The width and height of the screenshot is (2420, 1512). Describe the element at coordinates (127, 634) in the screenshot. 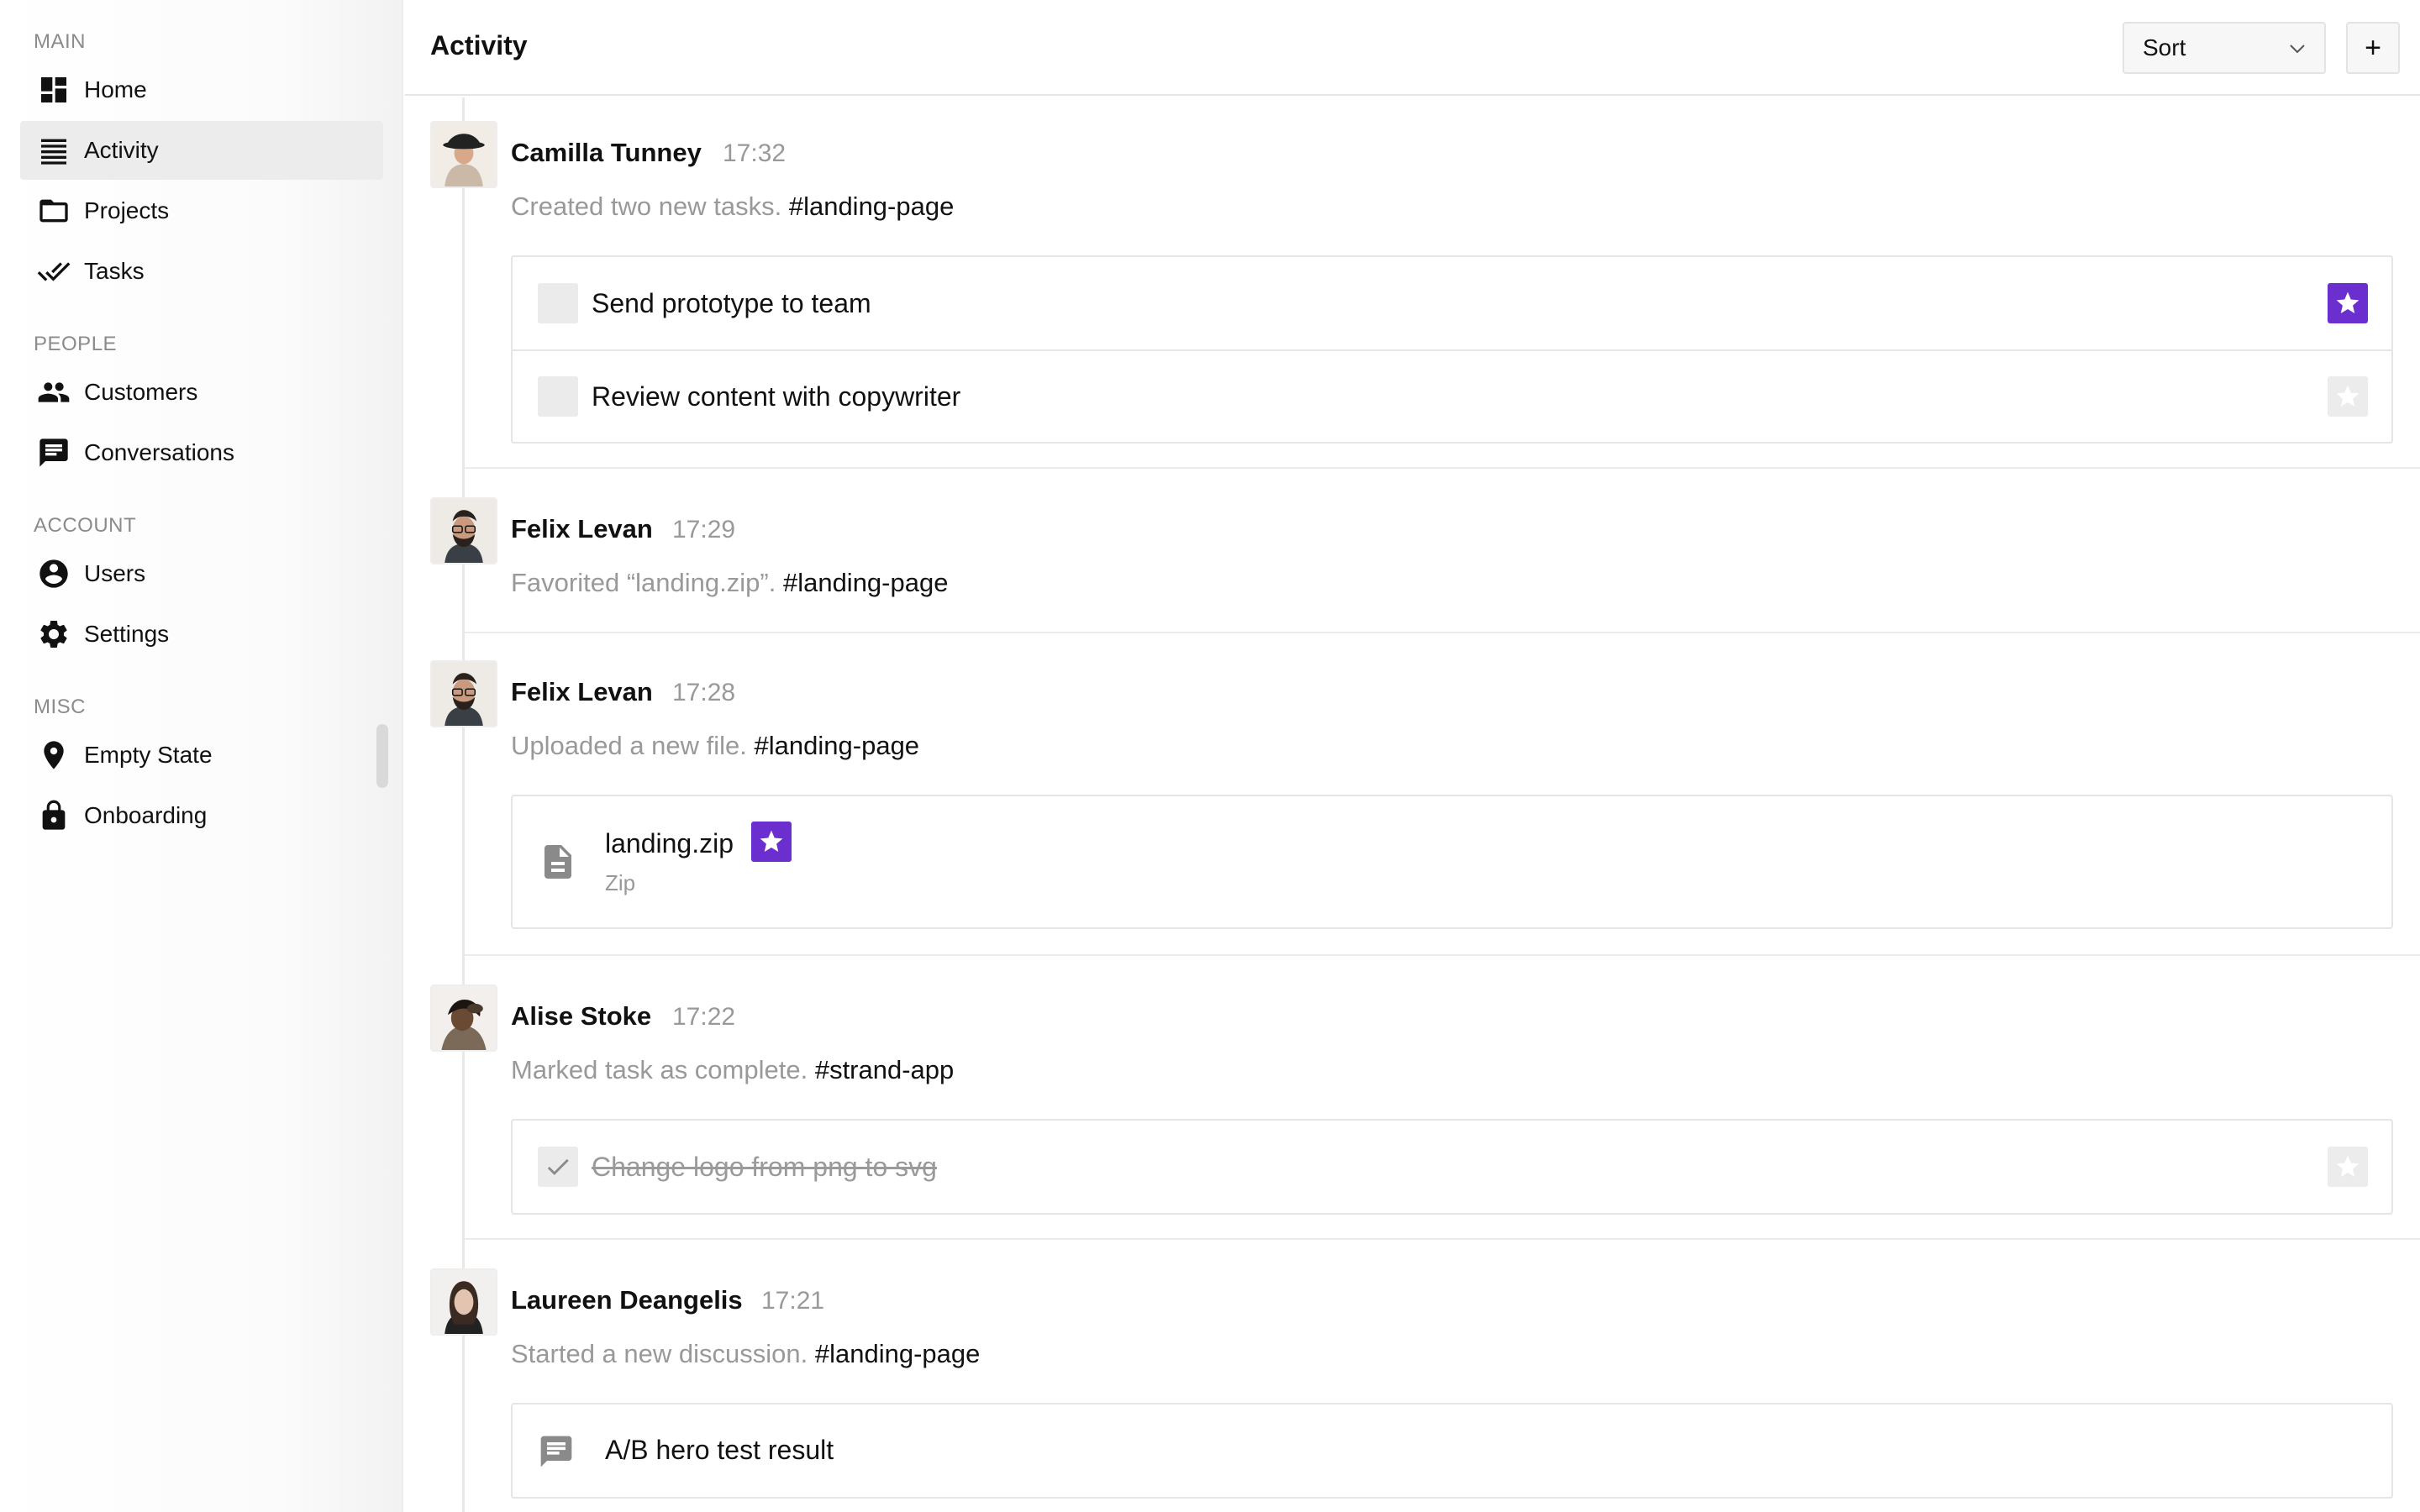

I see `sidebar-item-label: Settings` at that location.